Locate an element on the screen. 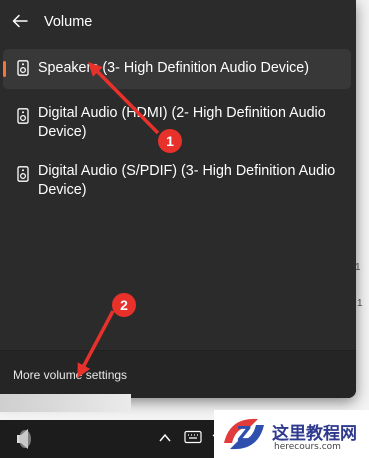 This screenshot has width=369, height=458. annotation-number: 1 is located at coordinates (170, 141).